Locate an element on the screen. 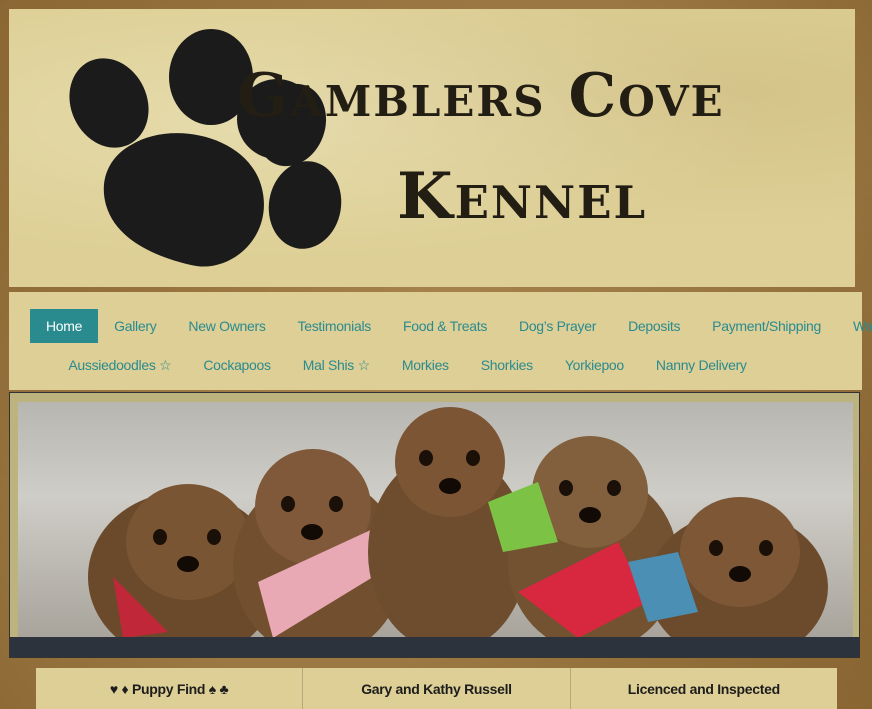 The height and width of the screenshot is (709, 872). nav-item-nanny-delivery: Nanny Delivery is located at coordinates (701, 365).